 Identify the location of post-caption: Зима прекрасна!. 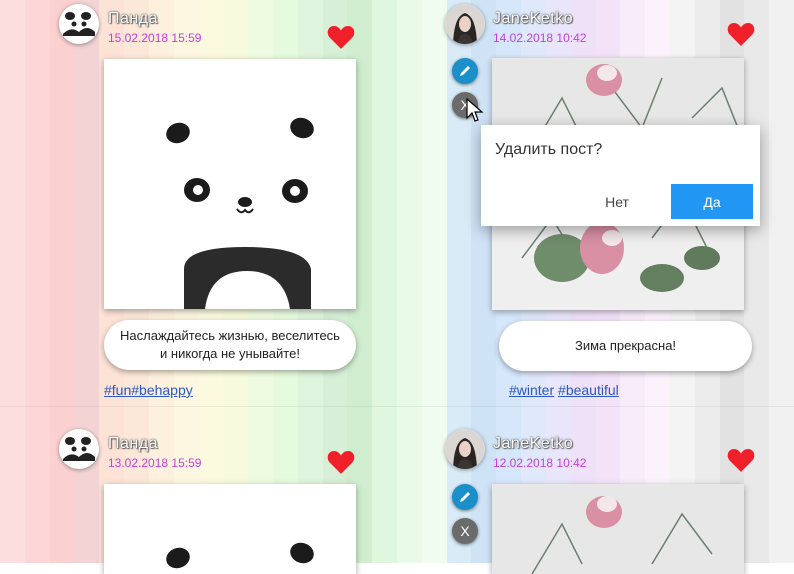
(625, 346).